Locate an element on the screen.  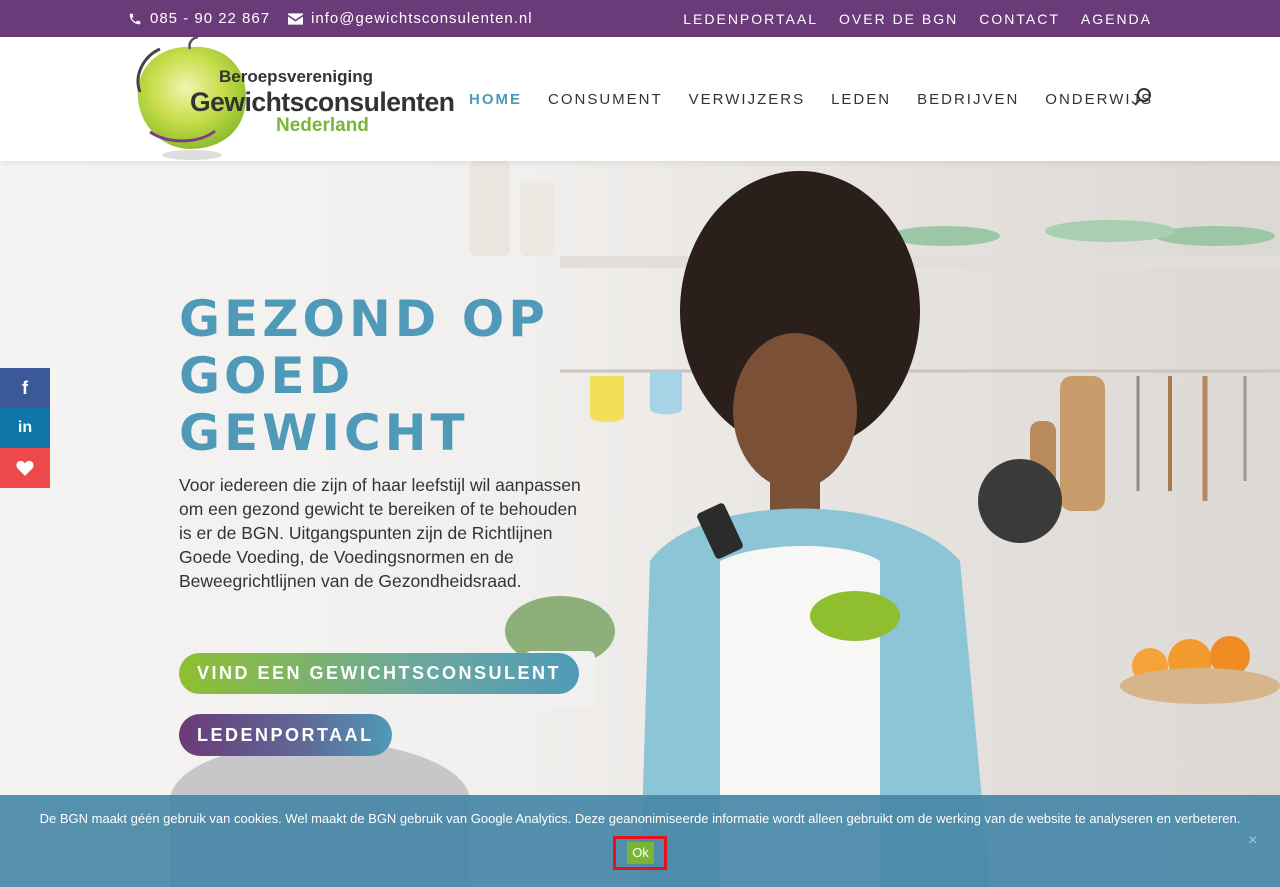
member-portal-button: LEDENPORTAAL is located at coordinates (285, 735).